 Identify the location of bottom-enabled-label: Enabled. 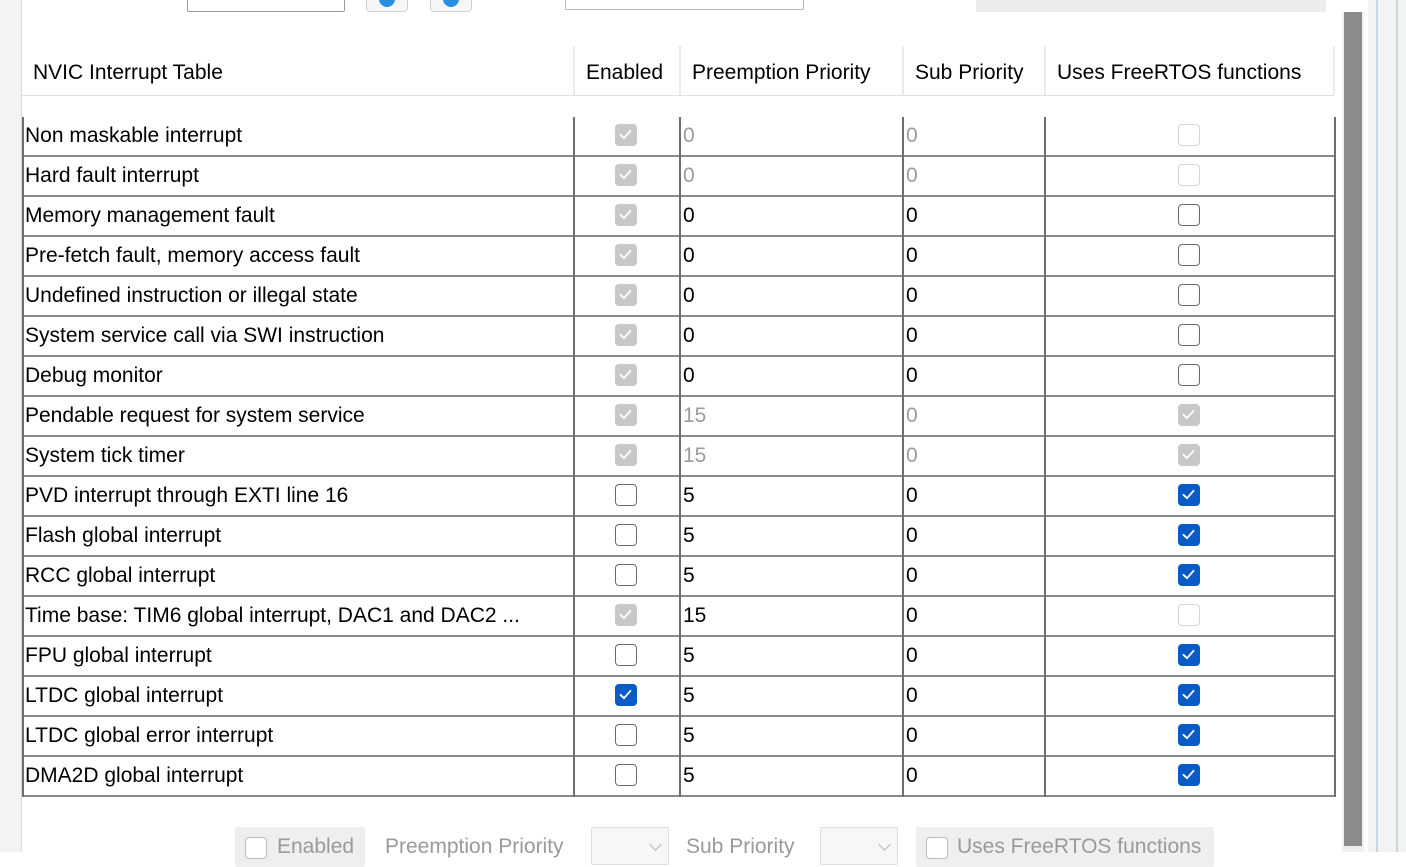
(316, 846).